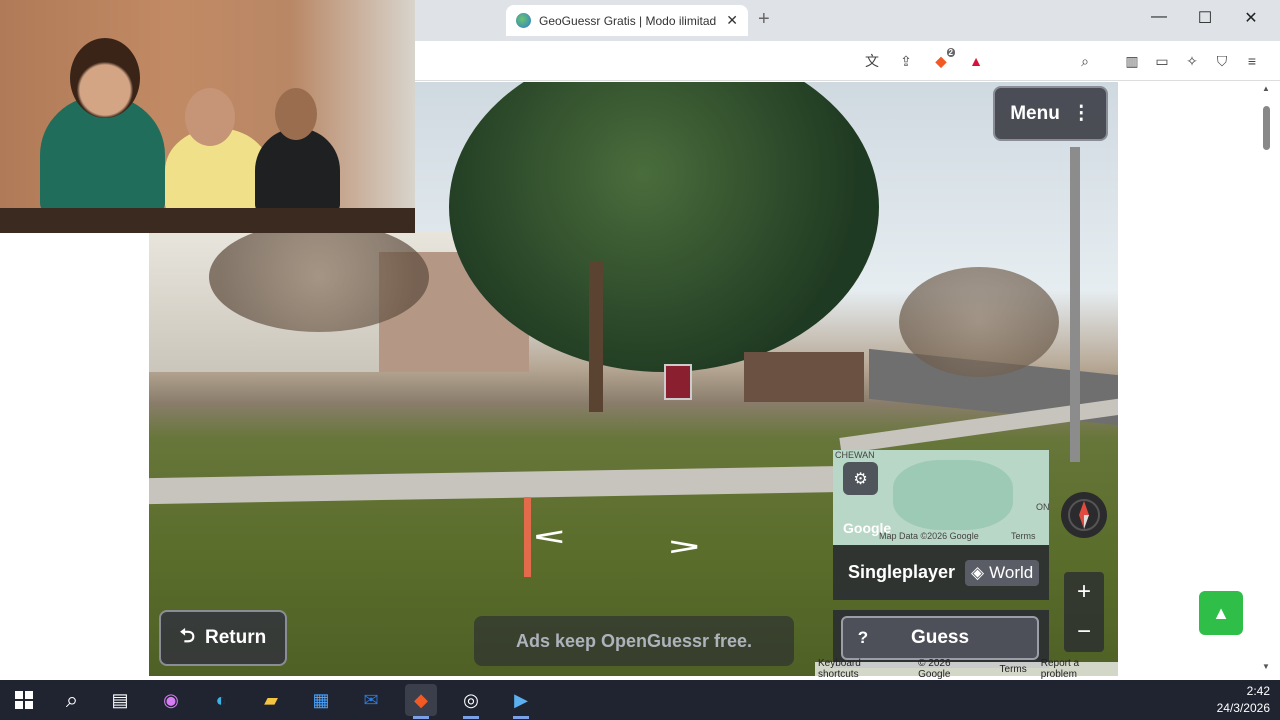 This screenshot has width=1280, height=720. Describe the element at coordinates (902, 572) in the screenshot. I see `mode-label: Singleplayer` at that location.